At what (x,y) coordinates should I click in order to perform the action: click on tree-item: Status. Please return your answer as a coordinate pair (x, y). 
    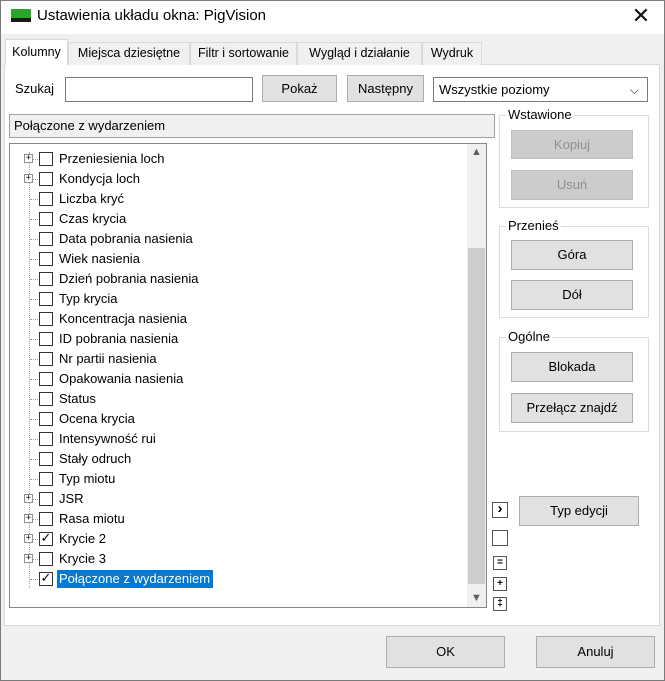
    Looking at the image, I should click on (237, 399).